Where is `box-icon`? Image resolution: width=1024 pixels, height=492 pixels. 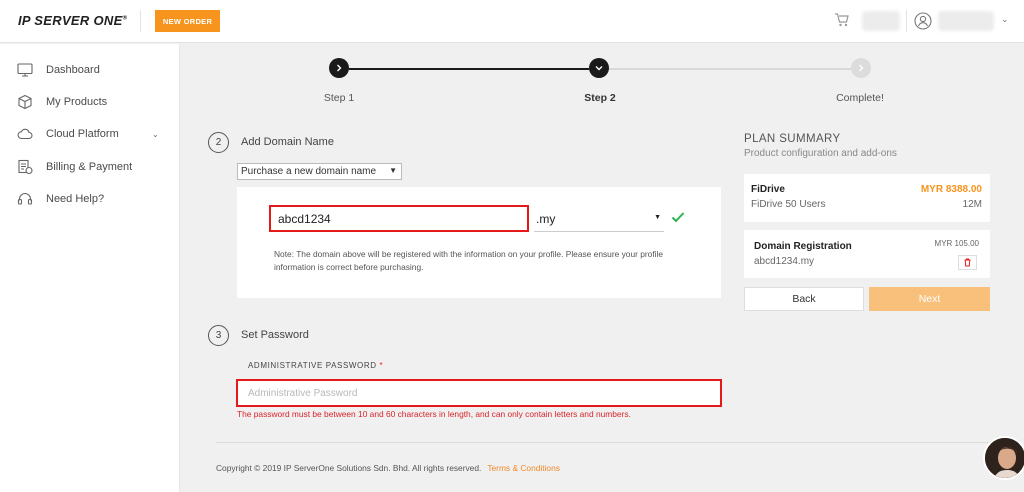 box-icon is located at coordinates (25, 102).